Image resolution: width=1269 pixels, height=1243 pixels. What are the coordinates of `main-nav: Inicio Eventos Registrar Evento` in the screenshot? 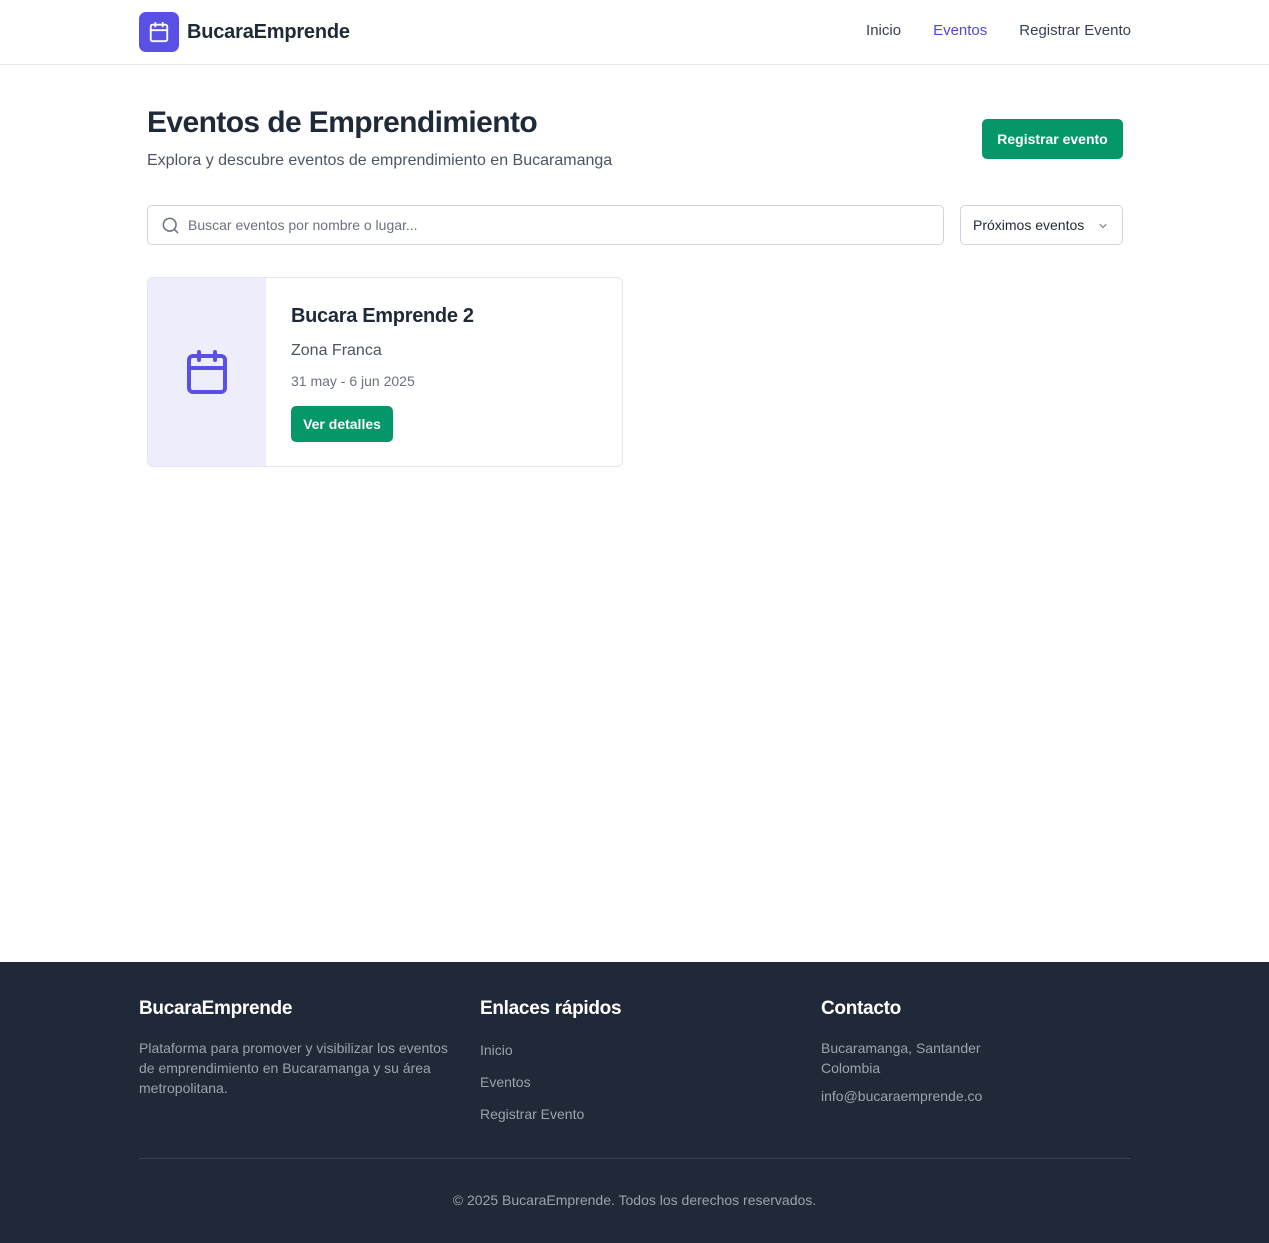 It's located at (998, 30).